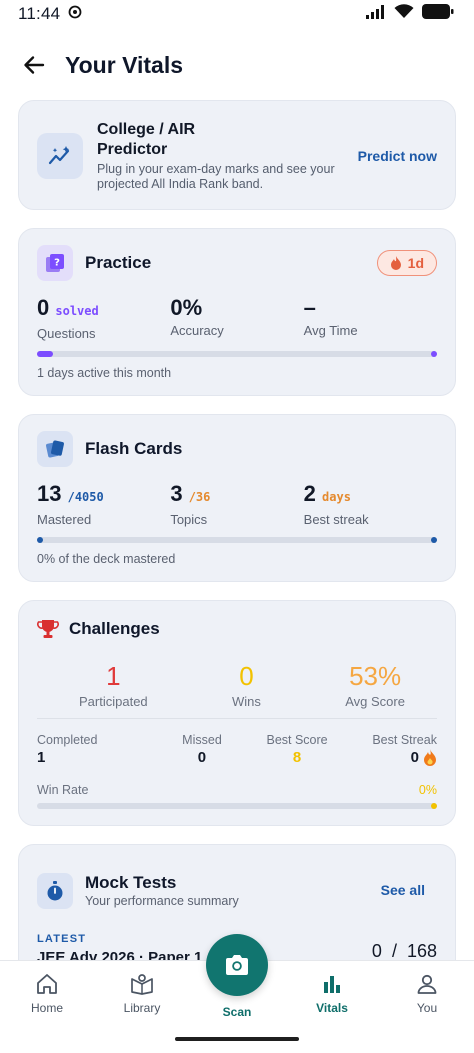 Image resolution: width=474 pixels, height=1053 pixels. What do you see at coordinates (237, 718) in the screenshot?
I see `challenges-divider` at bounding box center [237, 718].